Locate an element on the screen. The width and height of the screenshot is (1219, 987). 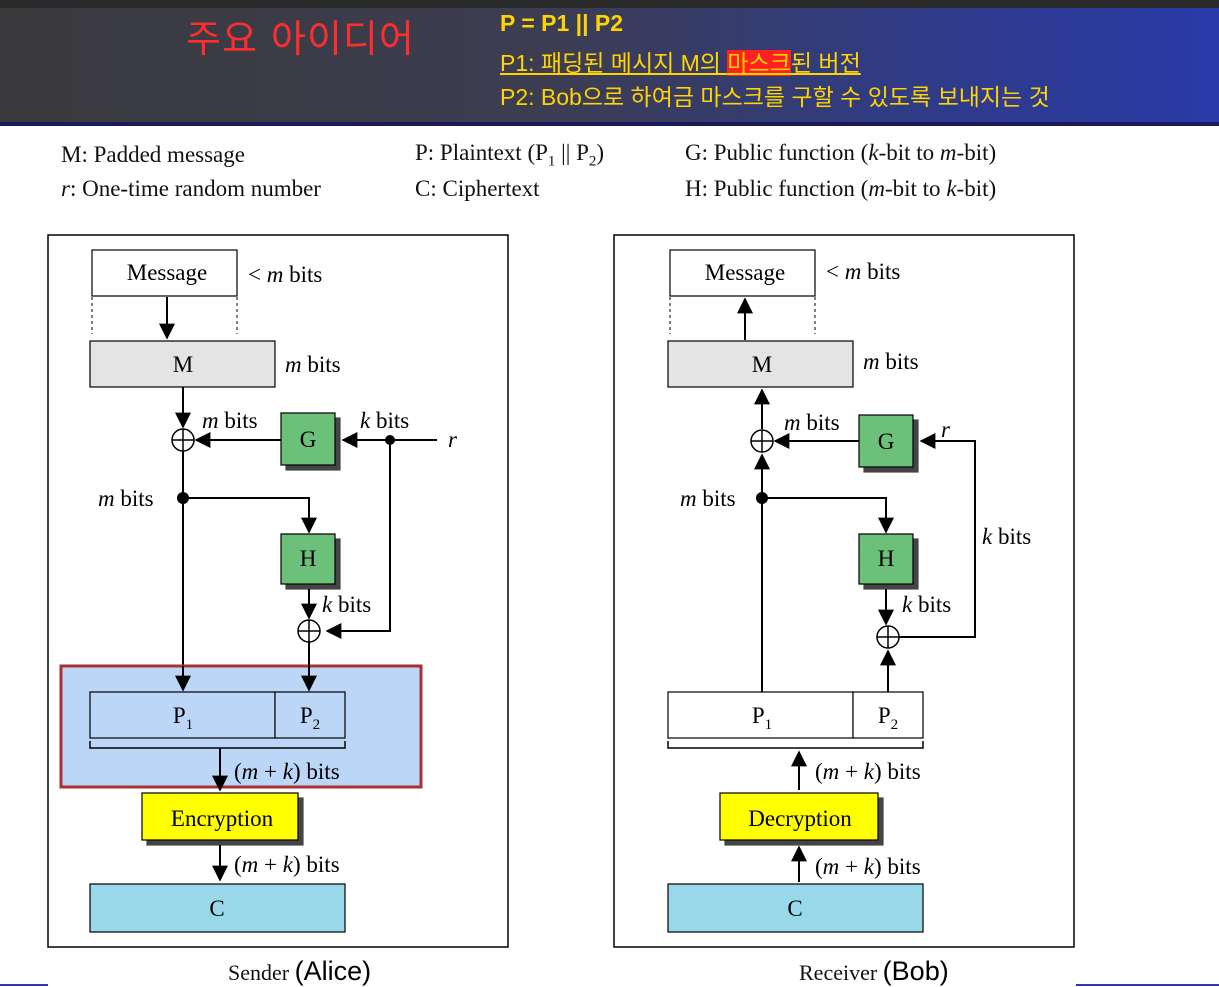
receiver-footer: Receiver (Bob) is located at coordinates (874, 971).